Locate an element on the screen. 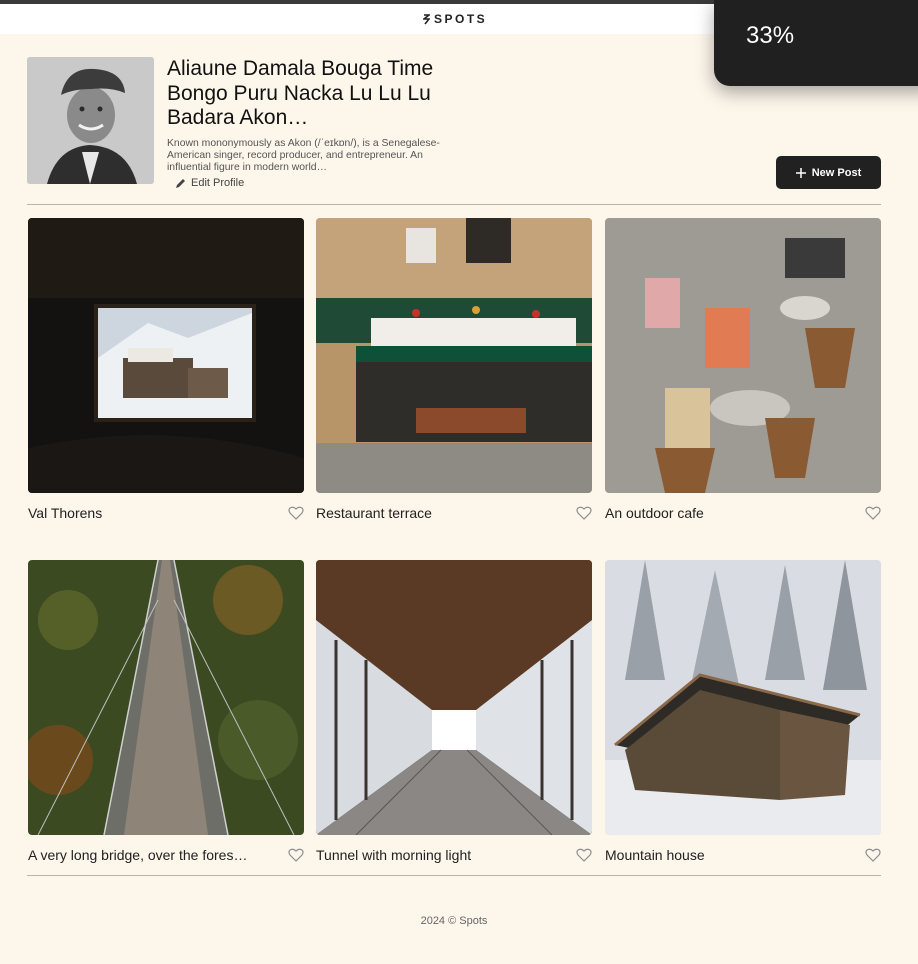 This screenshot has width=918, height=964. footer-divider is located at coordinates (454, 875).